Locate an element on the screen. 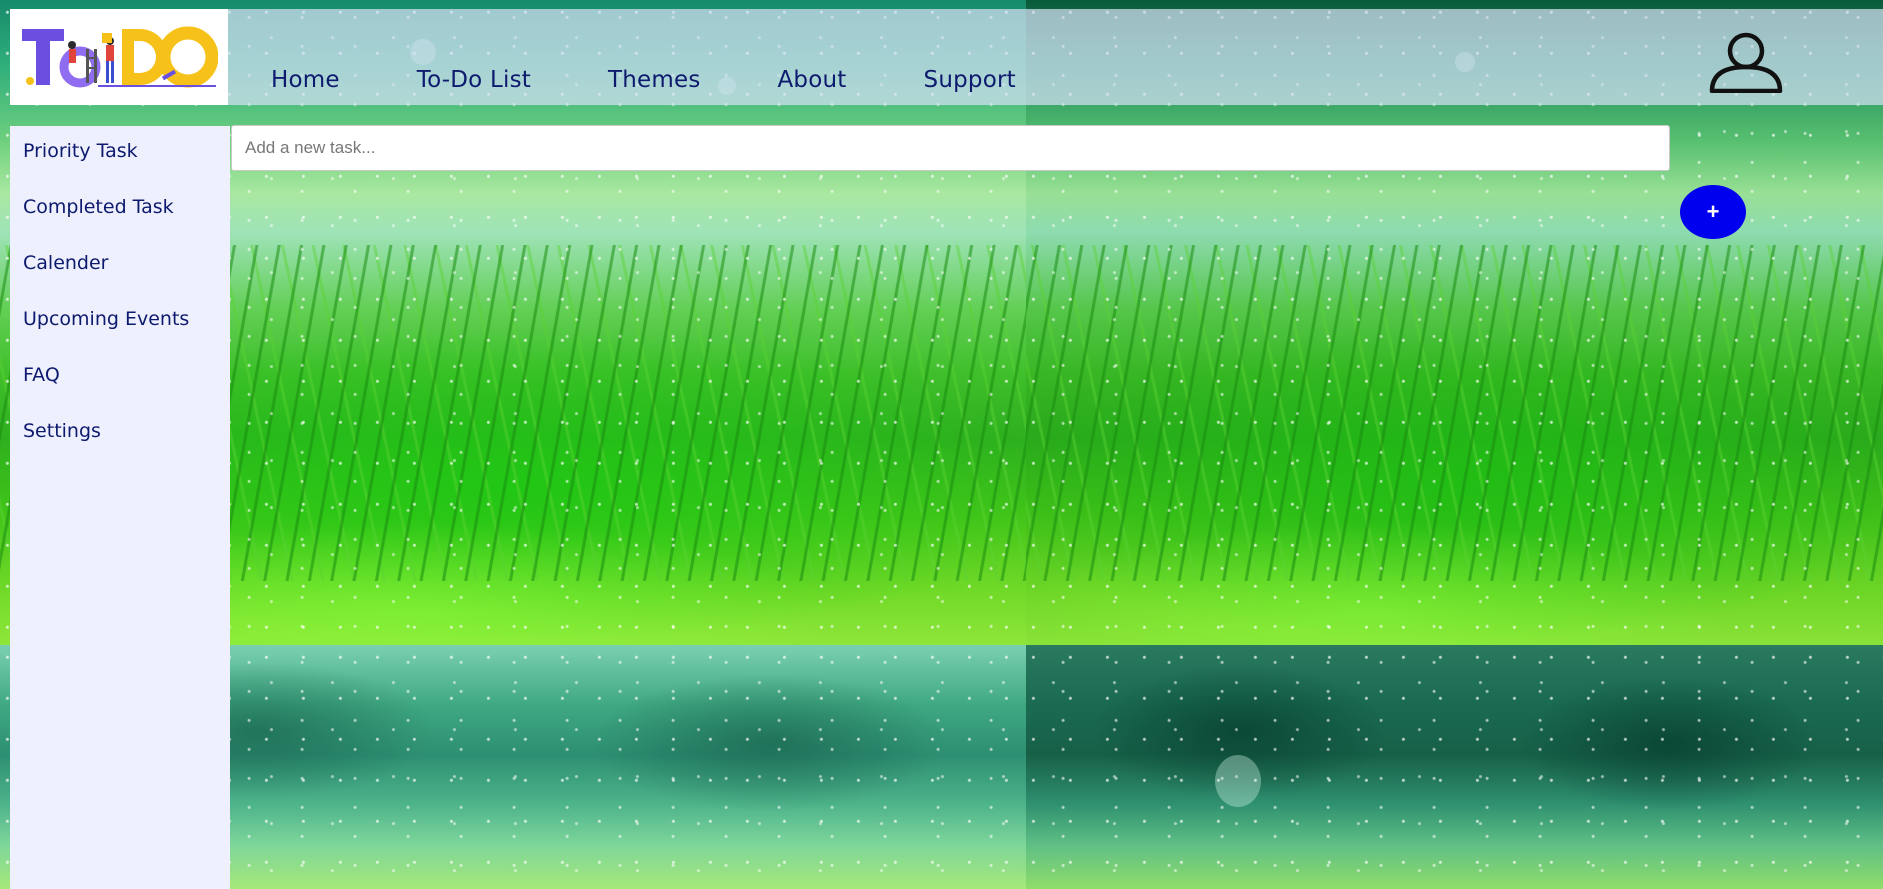  new-task-input is located at coordinates (950, 148).